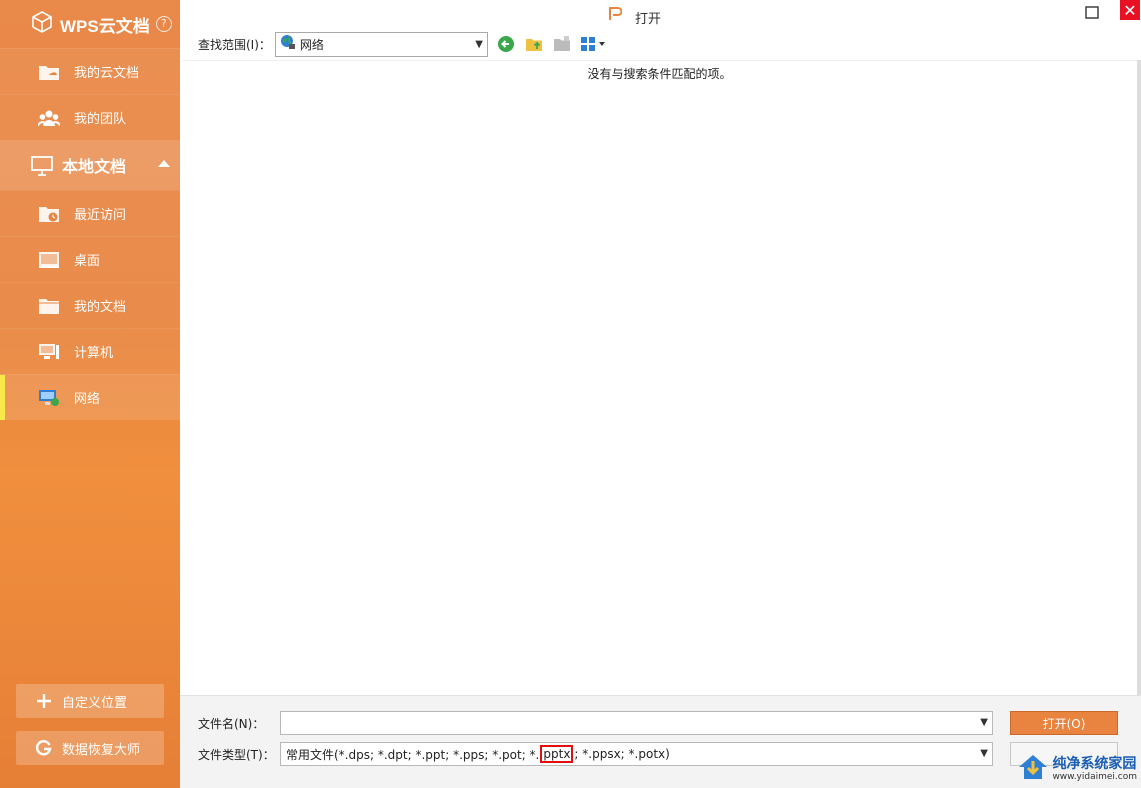  I want to click on filetype-suffix: ; *.ppsx; *.potx), so click(622, 754).